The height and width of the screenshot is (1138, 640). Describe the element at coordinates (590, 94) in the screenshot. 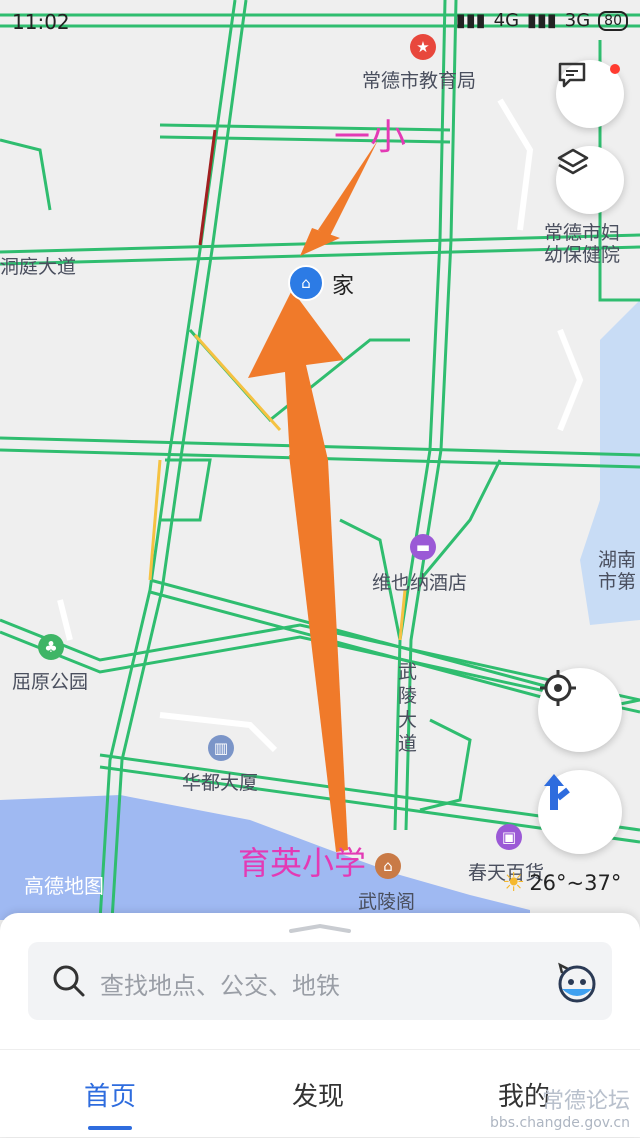

I see `message-button` at that location.